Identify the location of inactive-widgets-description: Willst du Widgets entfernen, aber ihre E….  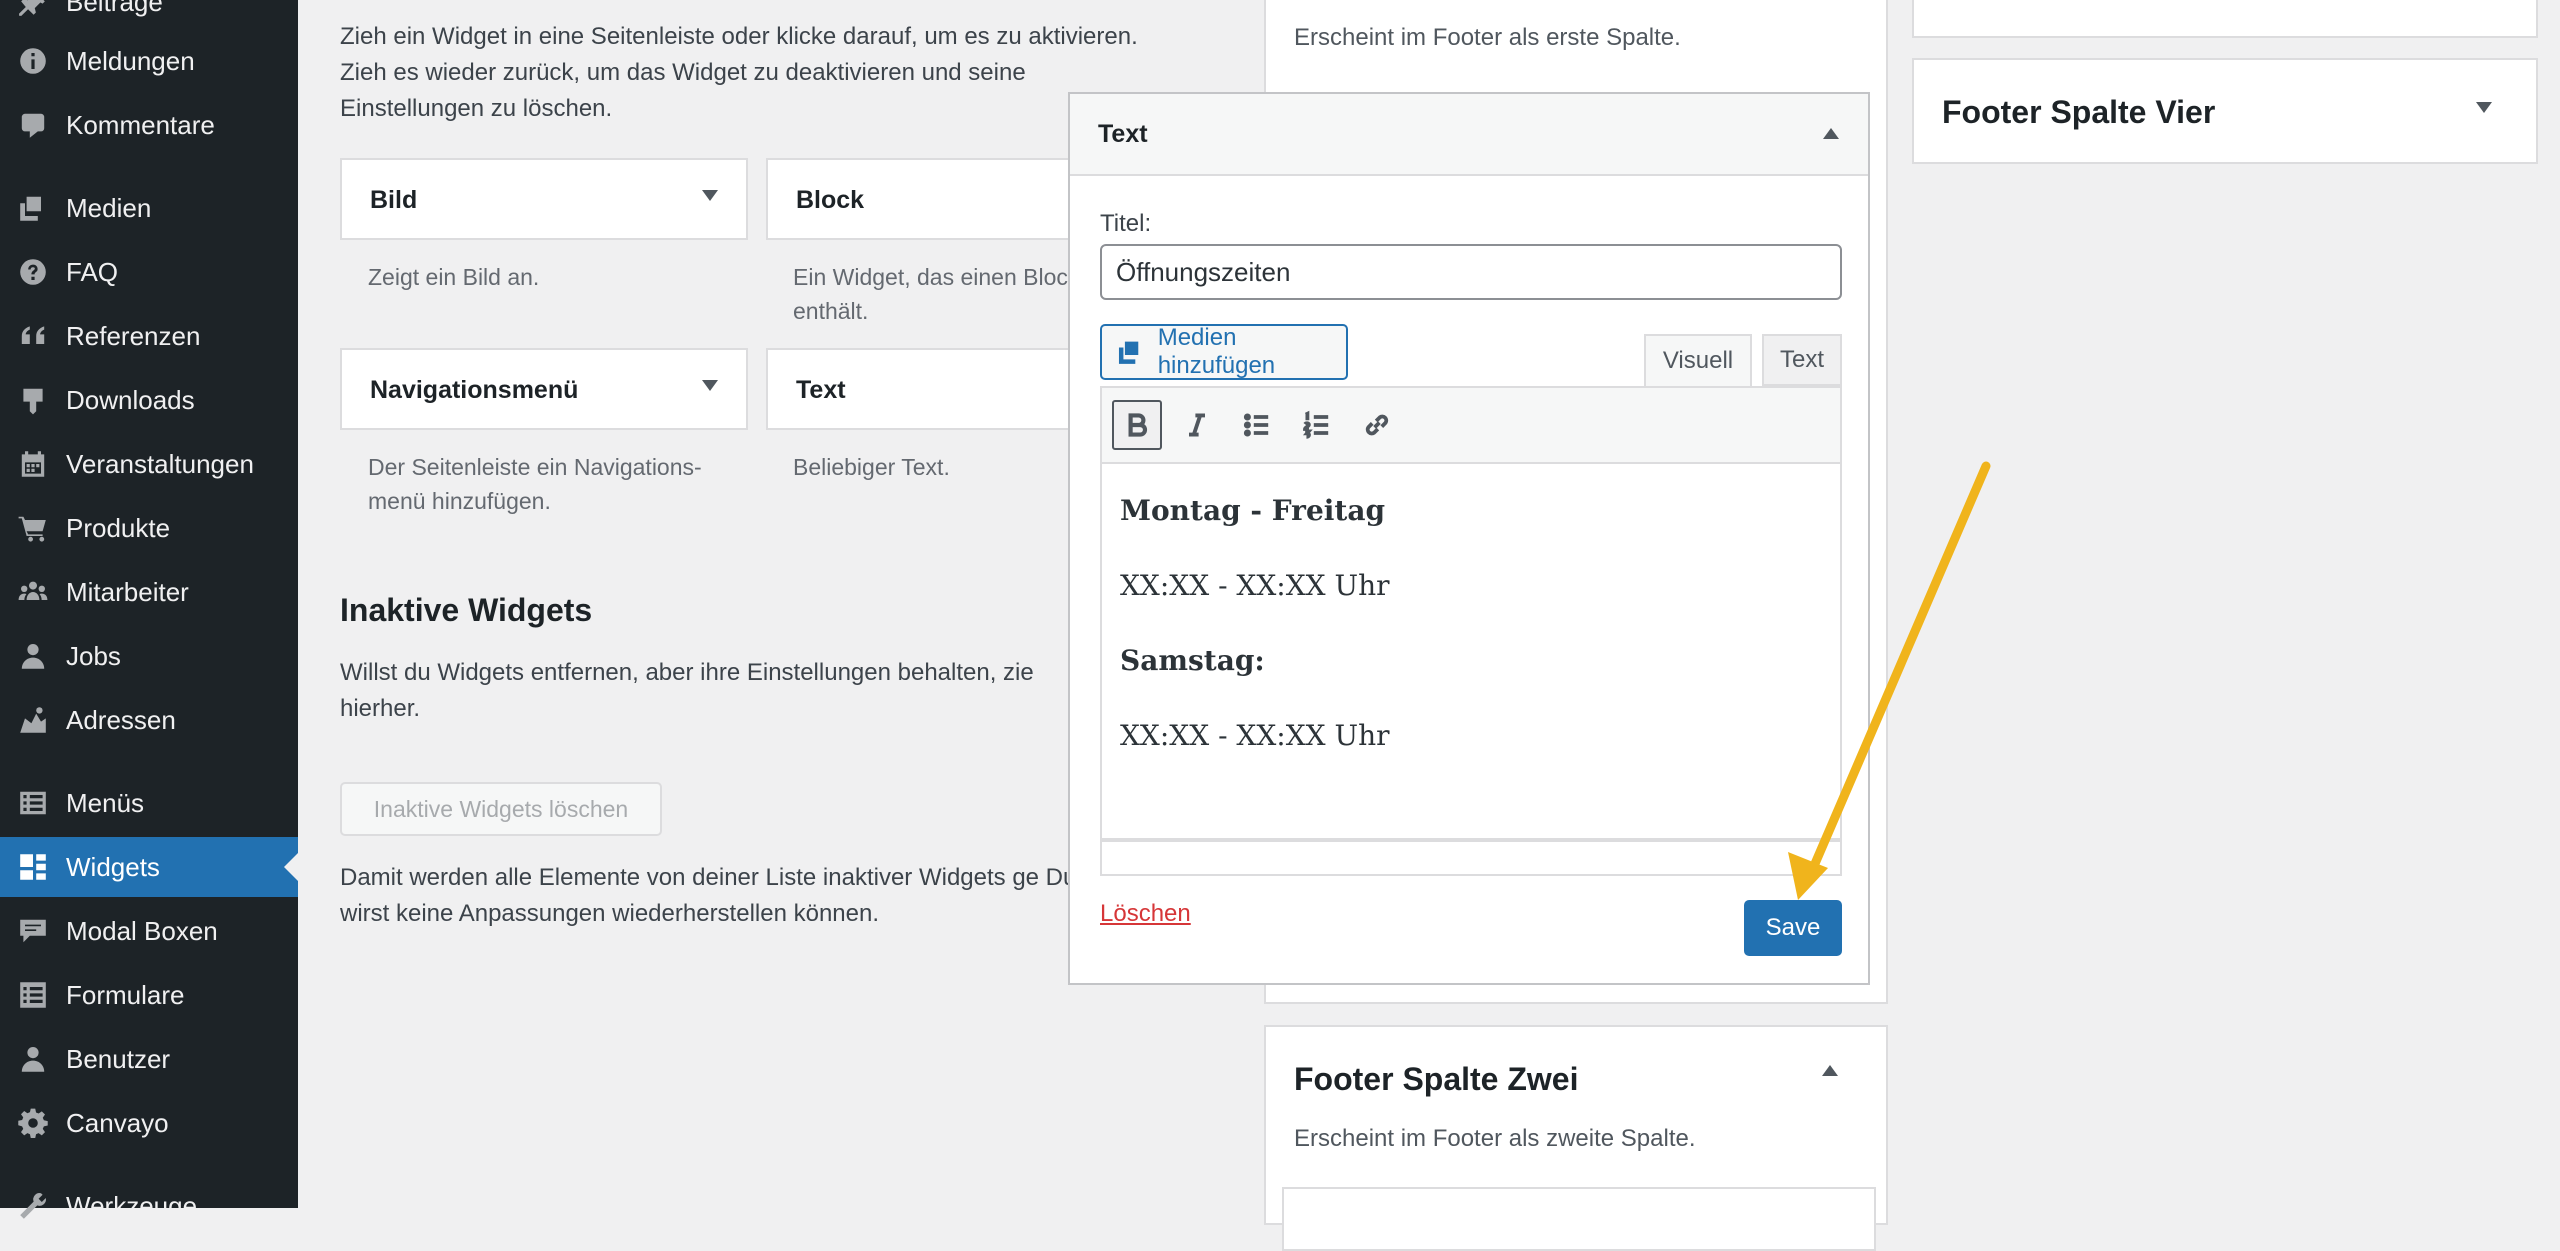
(687, 690).